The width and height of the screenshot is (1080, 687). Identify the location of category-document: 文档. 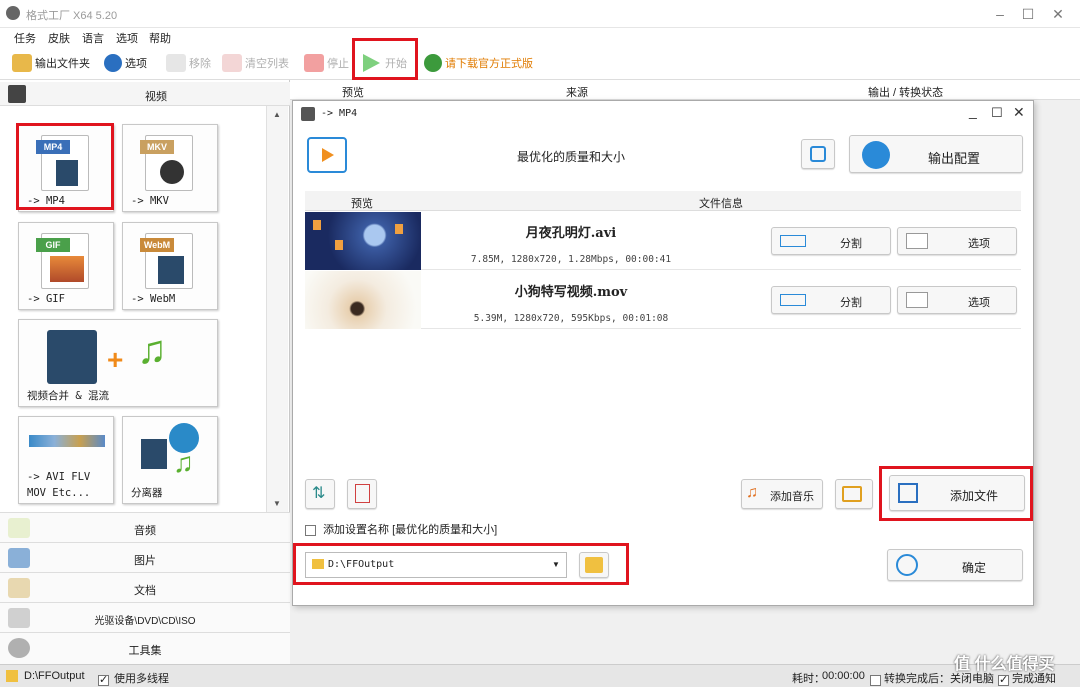
(145, 587).